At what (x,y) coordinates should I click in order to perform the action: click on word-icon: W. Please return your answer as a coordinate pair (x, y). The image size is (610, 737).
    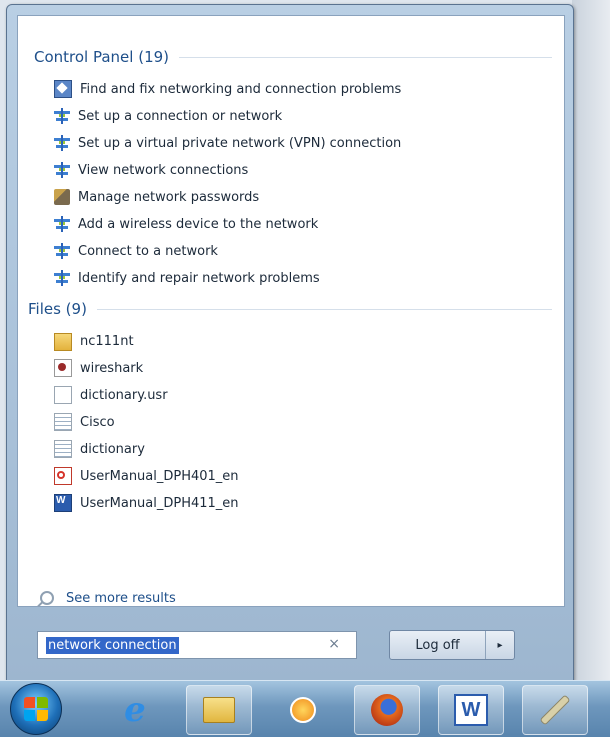
    Looking at the image, I should click on (471, 710).